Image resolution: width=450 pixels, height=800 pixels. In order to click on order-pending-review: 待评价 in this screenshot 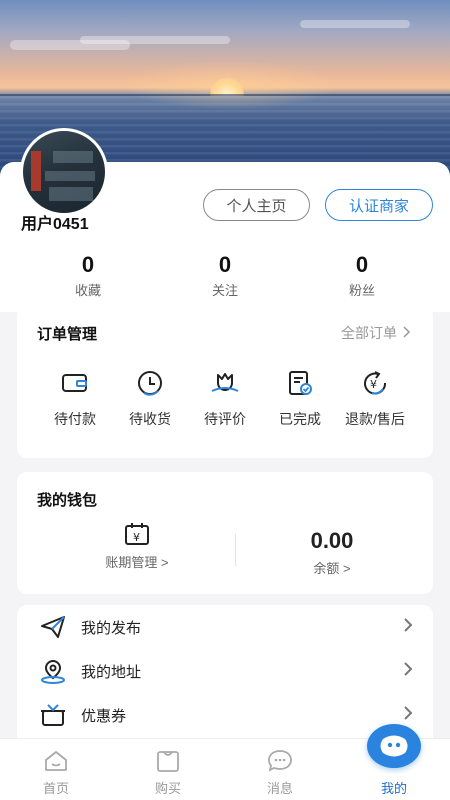, I will do `click(225, 397)`.